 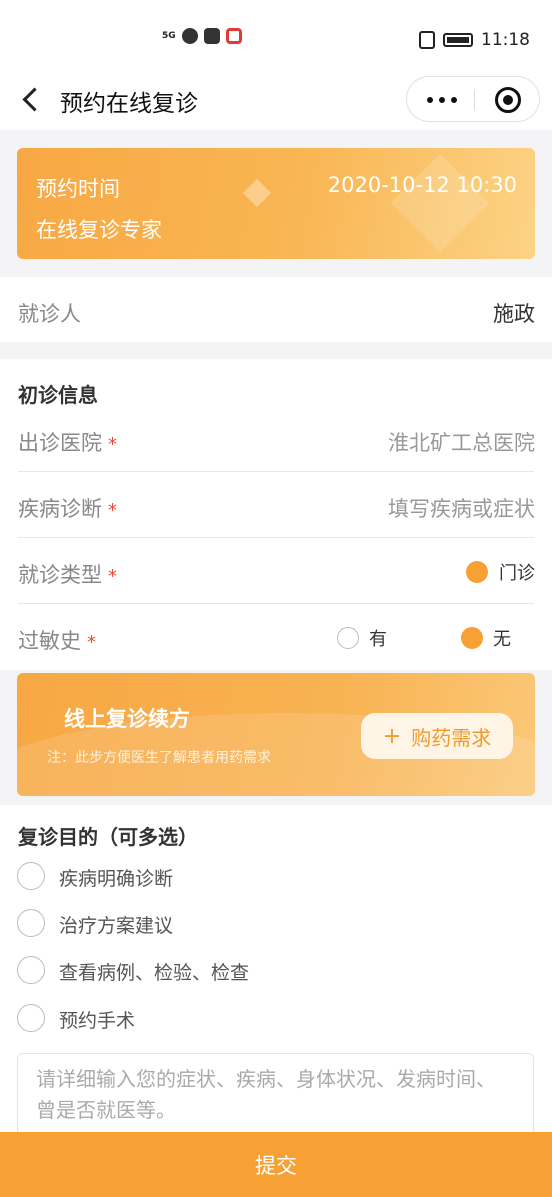 I want to click on capsule-divider, so click(x=474, y=100).